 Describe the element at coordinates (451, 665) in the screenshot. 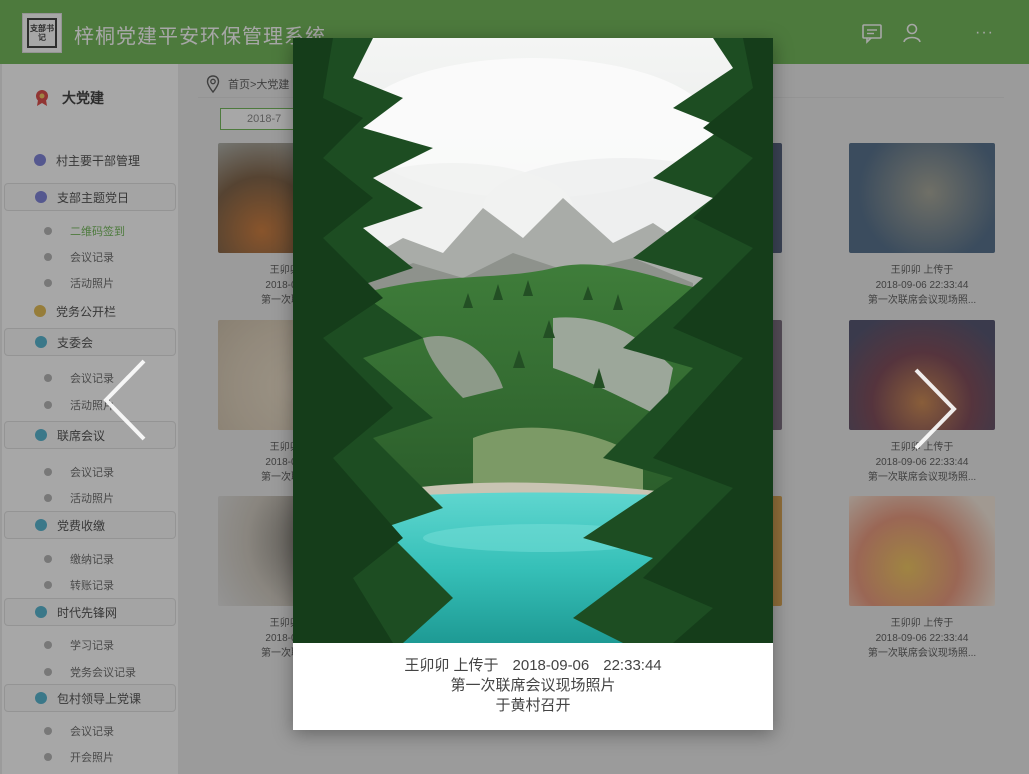

I see `caption-uploader: 王卯卯 上传于` at that location.